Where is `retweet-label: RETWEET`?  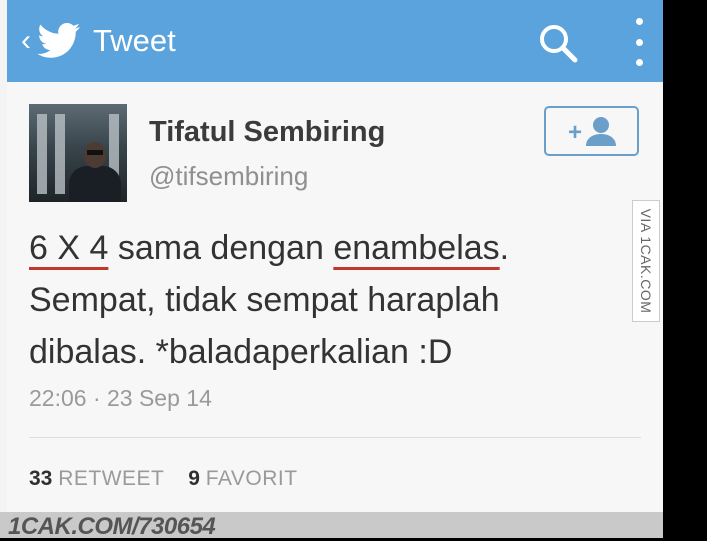 retweet-label: RETWEET is located at coordinates (111, 478).